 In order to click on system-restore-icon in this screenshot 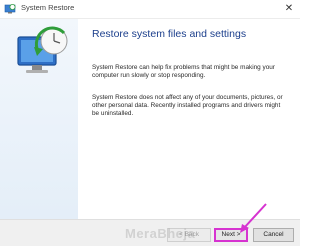, I will do `click(10, 9)`.